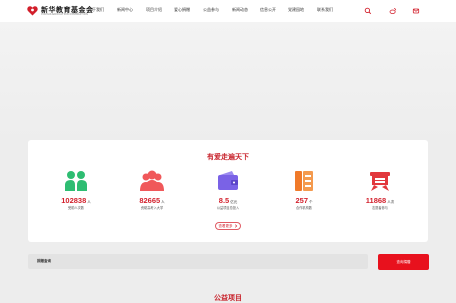 This screenshot has width=456, height=303. What do you see at coordinates (268, 10) in the screenshot?
I see `nav-item-disclosure: 信息公开` at bounding box center [268, 10].